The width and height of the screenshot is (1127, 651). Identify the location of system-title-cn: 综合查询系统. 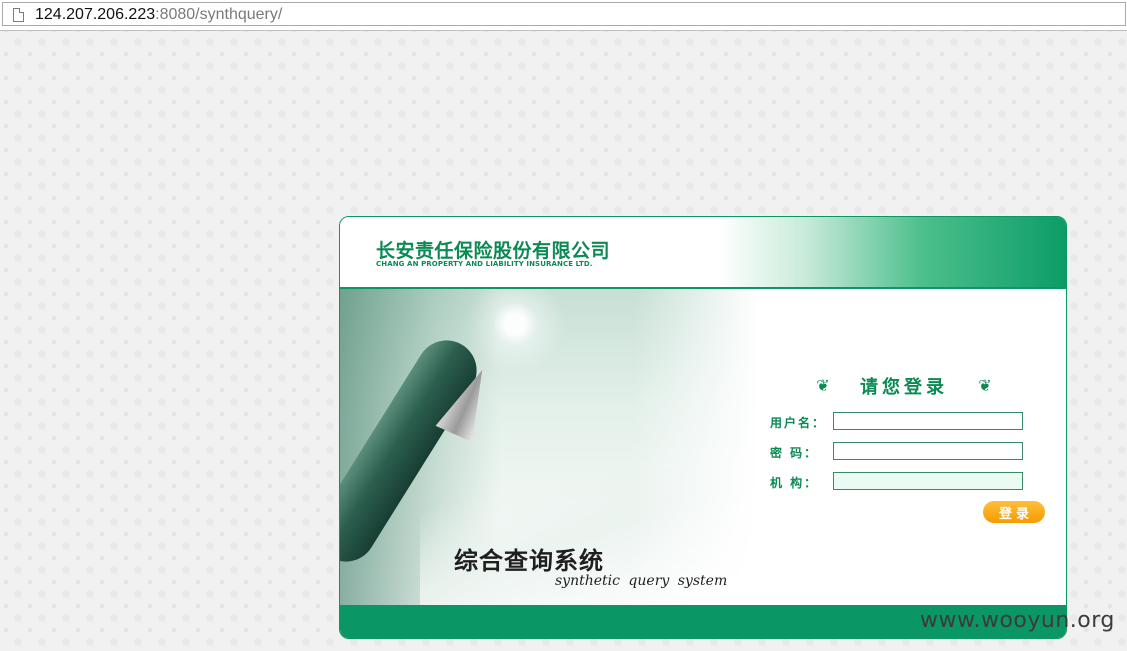
(529, 560).